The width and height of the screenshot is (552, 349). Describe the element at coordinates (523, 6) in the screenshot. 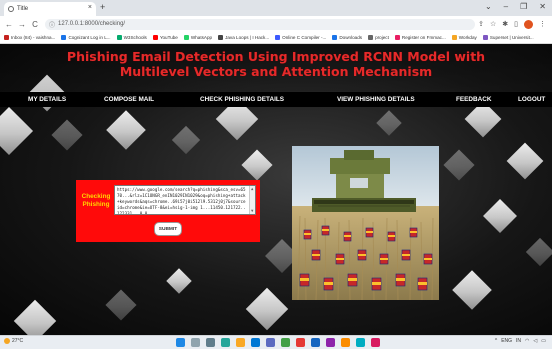

I see `maximize-button: ❐` at that location.